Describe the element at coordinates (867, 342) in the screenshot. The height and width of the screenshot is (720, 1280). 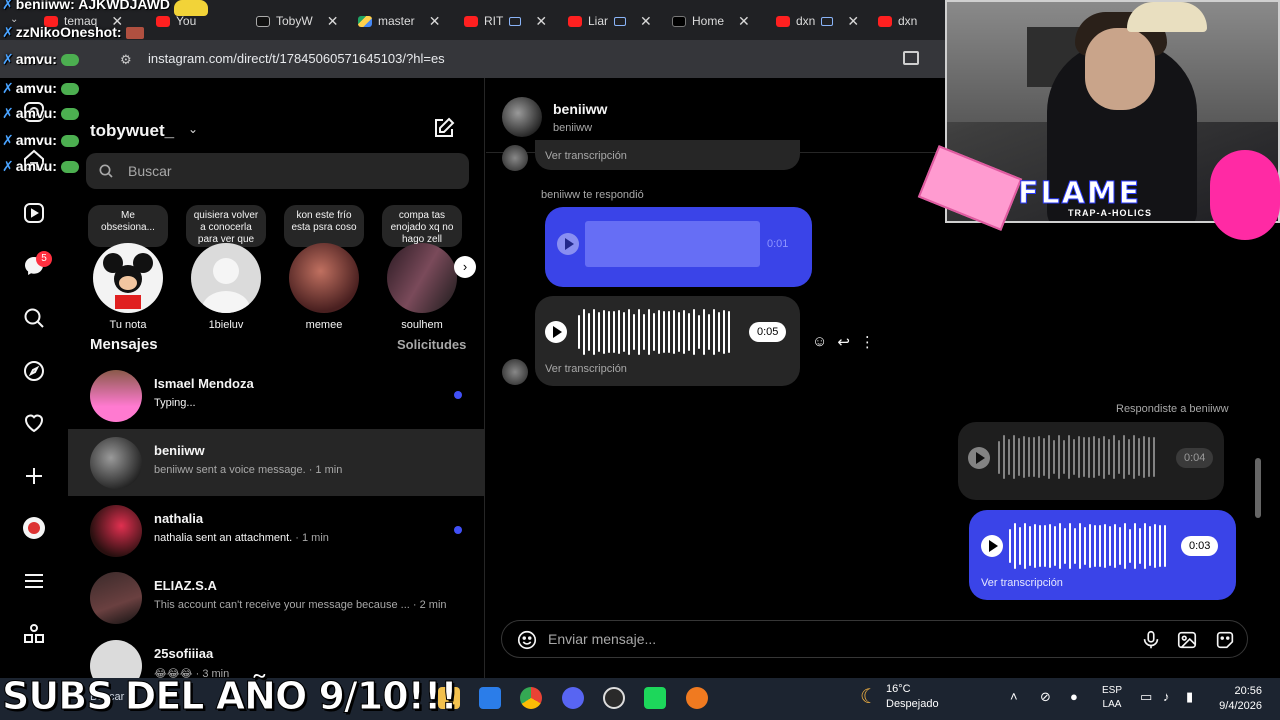
I see `more-options-icon: ⋮` at that location.